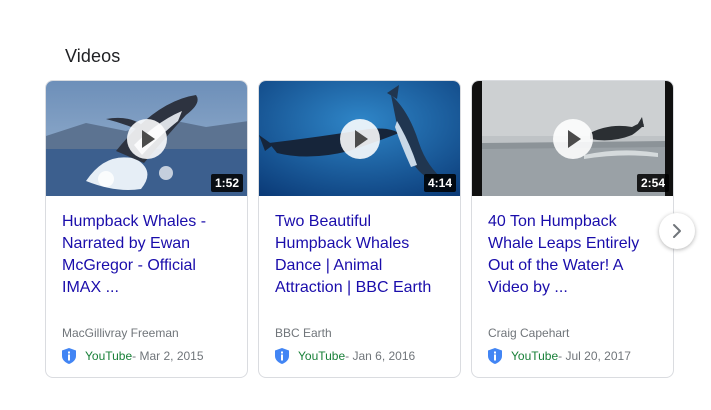 The height and width of the screenshot is (410, 711). I want to click on video-duration: 1:52, so click(226, 183).